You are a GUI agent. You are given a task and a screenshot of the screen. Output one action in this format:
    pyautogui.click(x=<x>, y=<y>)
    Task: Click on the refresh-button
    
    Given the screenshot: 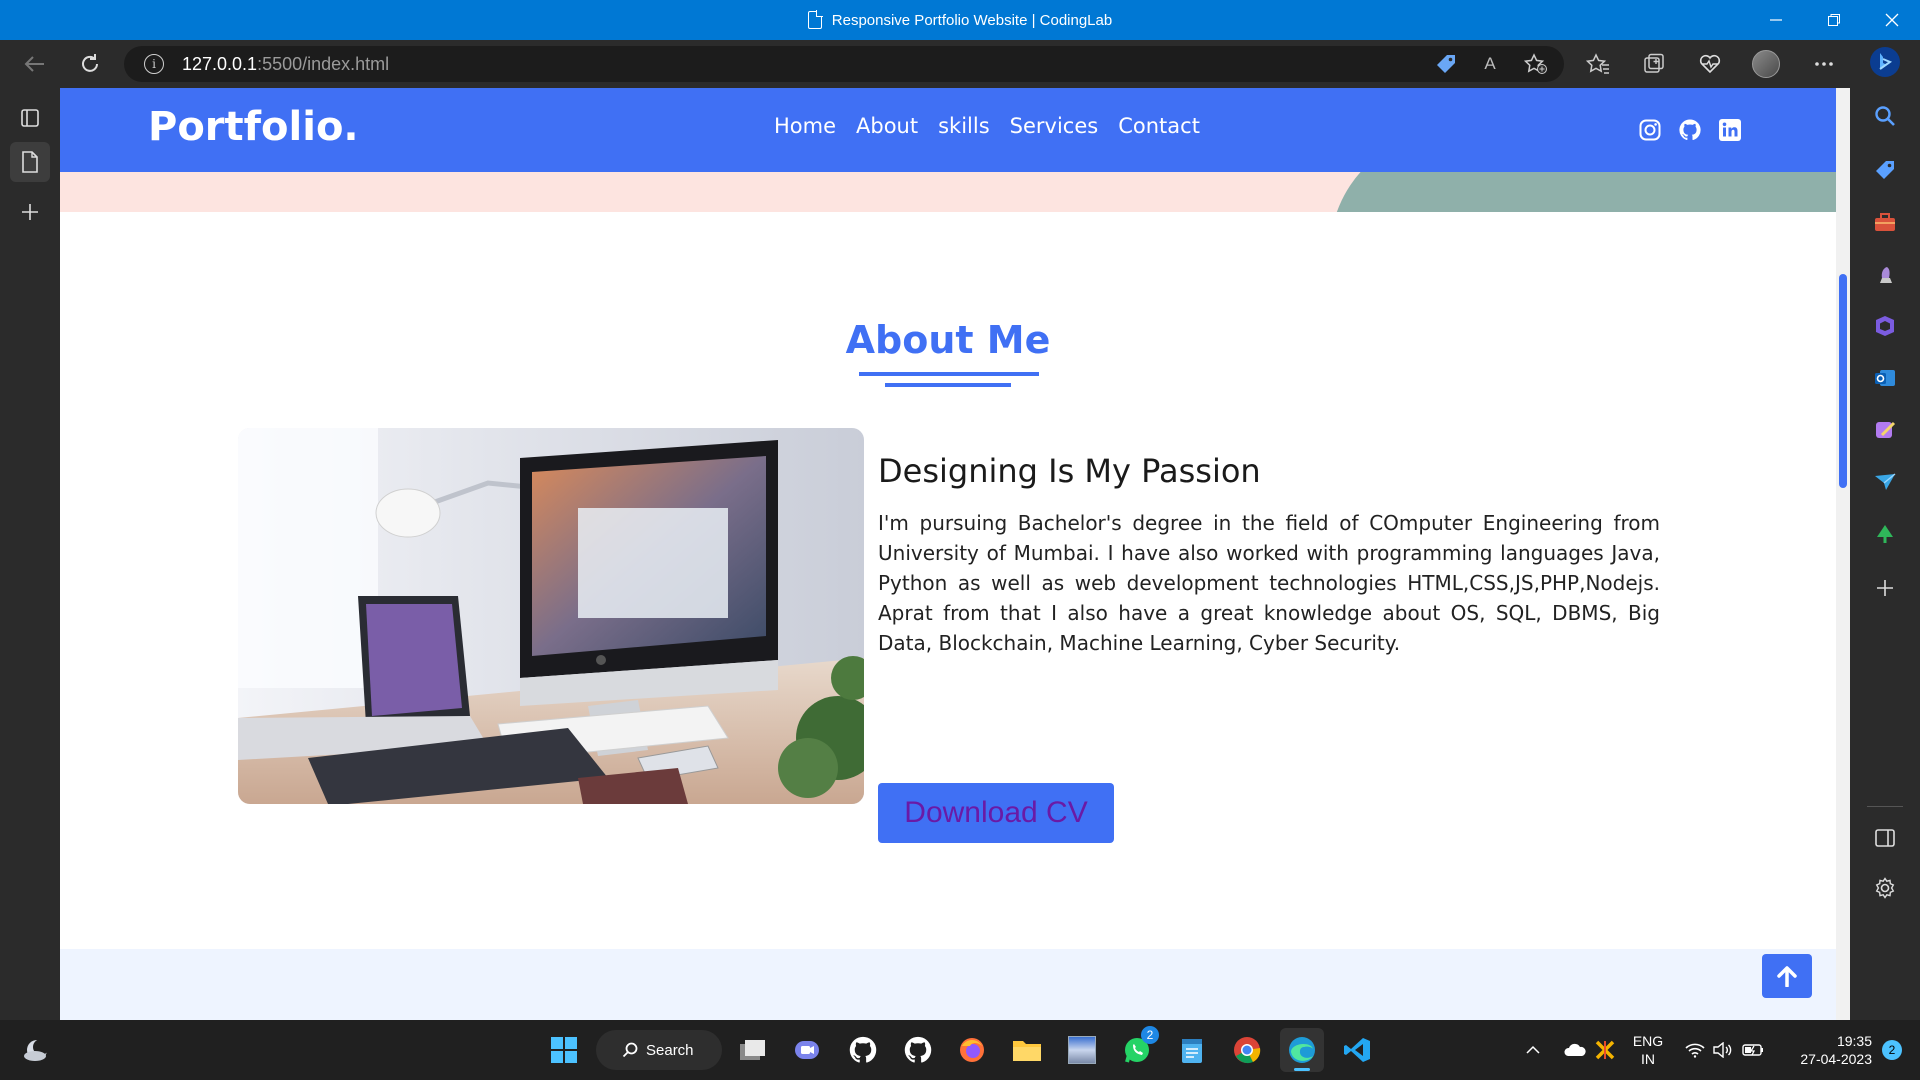 What is the action you would take?
    pyautogui.click(x=90, y=64)
    